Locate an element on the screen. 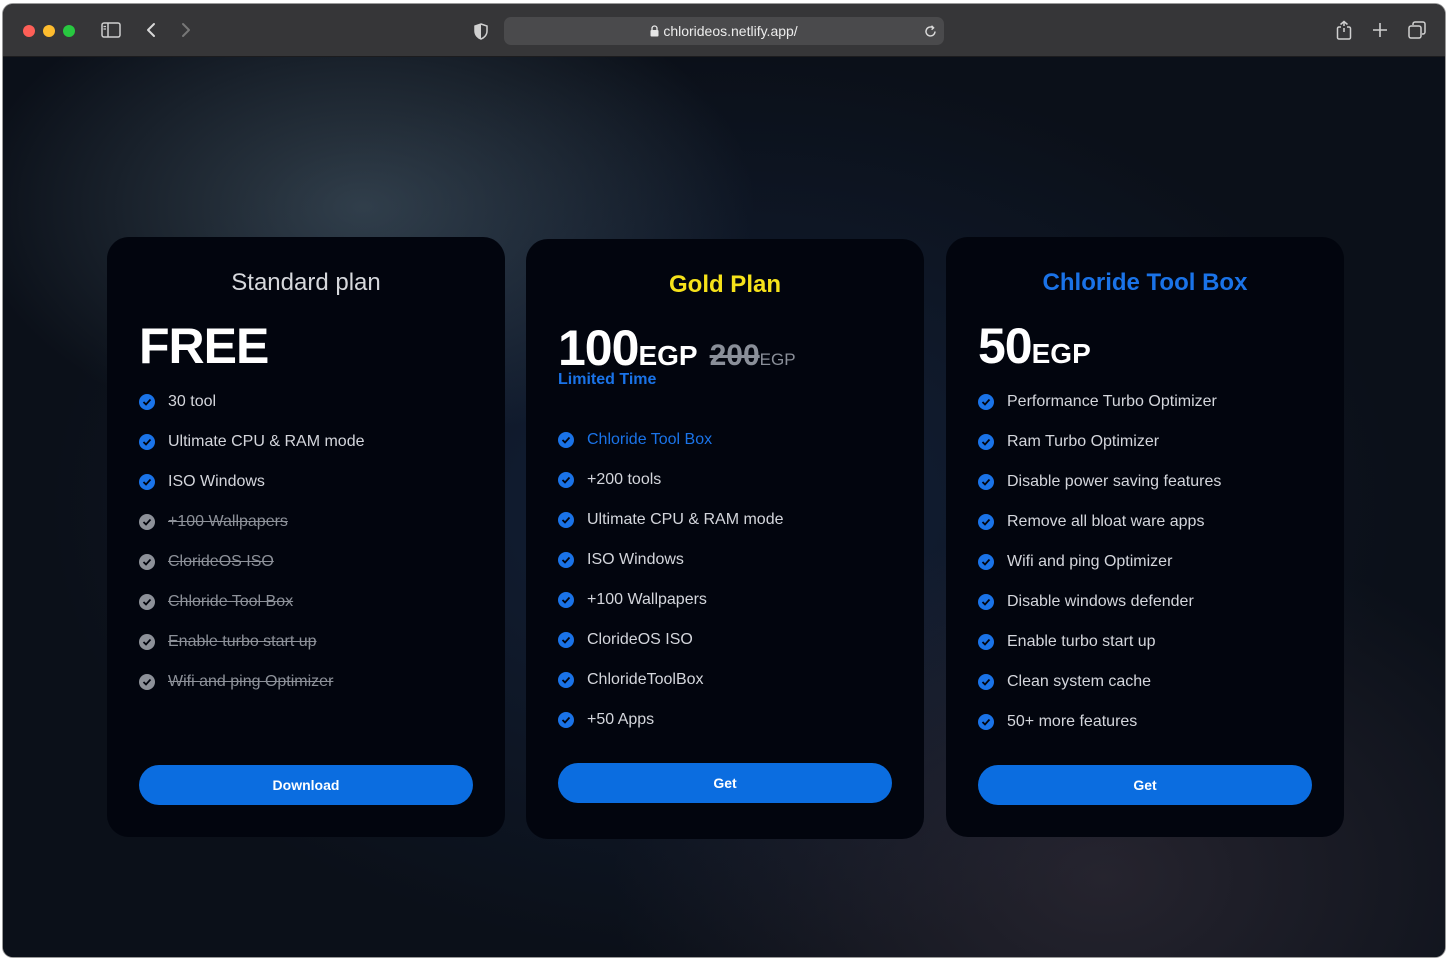 Image resolution: width=1447 pixels, height=959 pixels. price-value: FREE is located at coordinates (204, 346).